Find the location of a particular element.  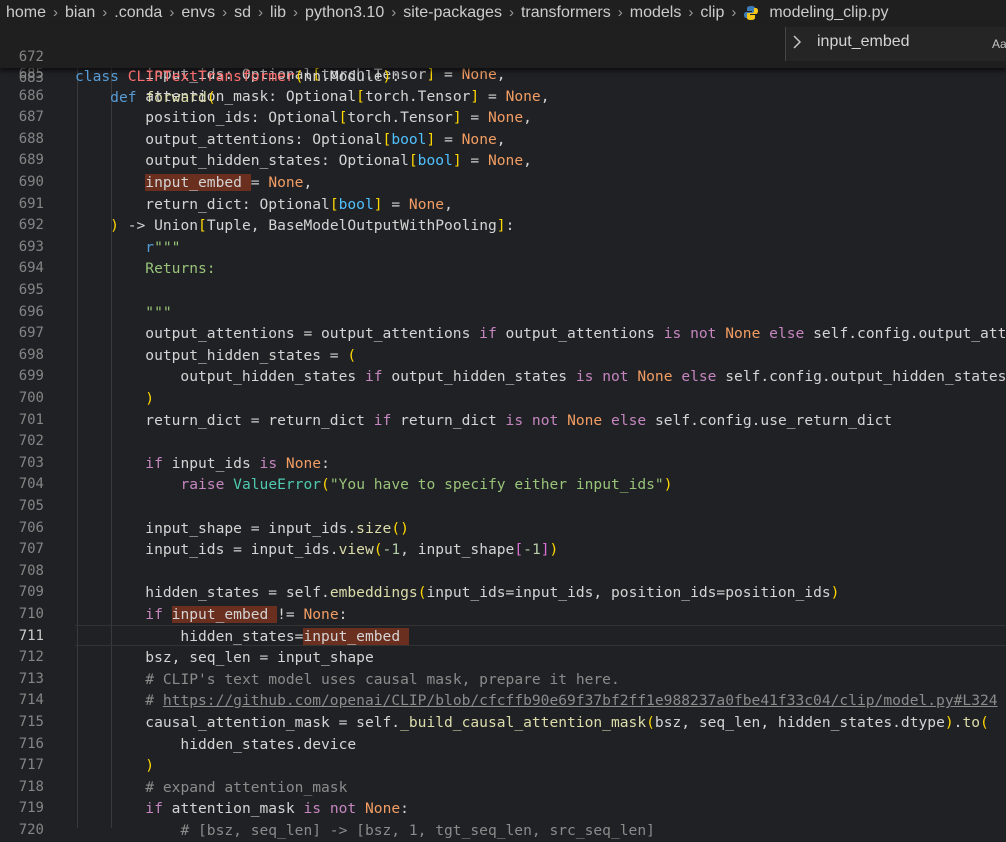

code-text: ) is located at coordinates (150, 398).